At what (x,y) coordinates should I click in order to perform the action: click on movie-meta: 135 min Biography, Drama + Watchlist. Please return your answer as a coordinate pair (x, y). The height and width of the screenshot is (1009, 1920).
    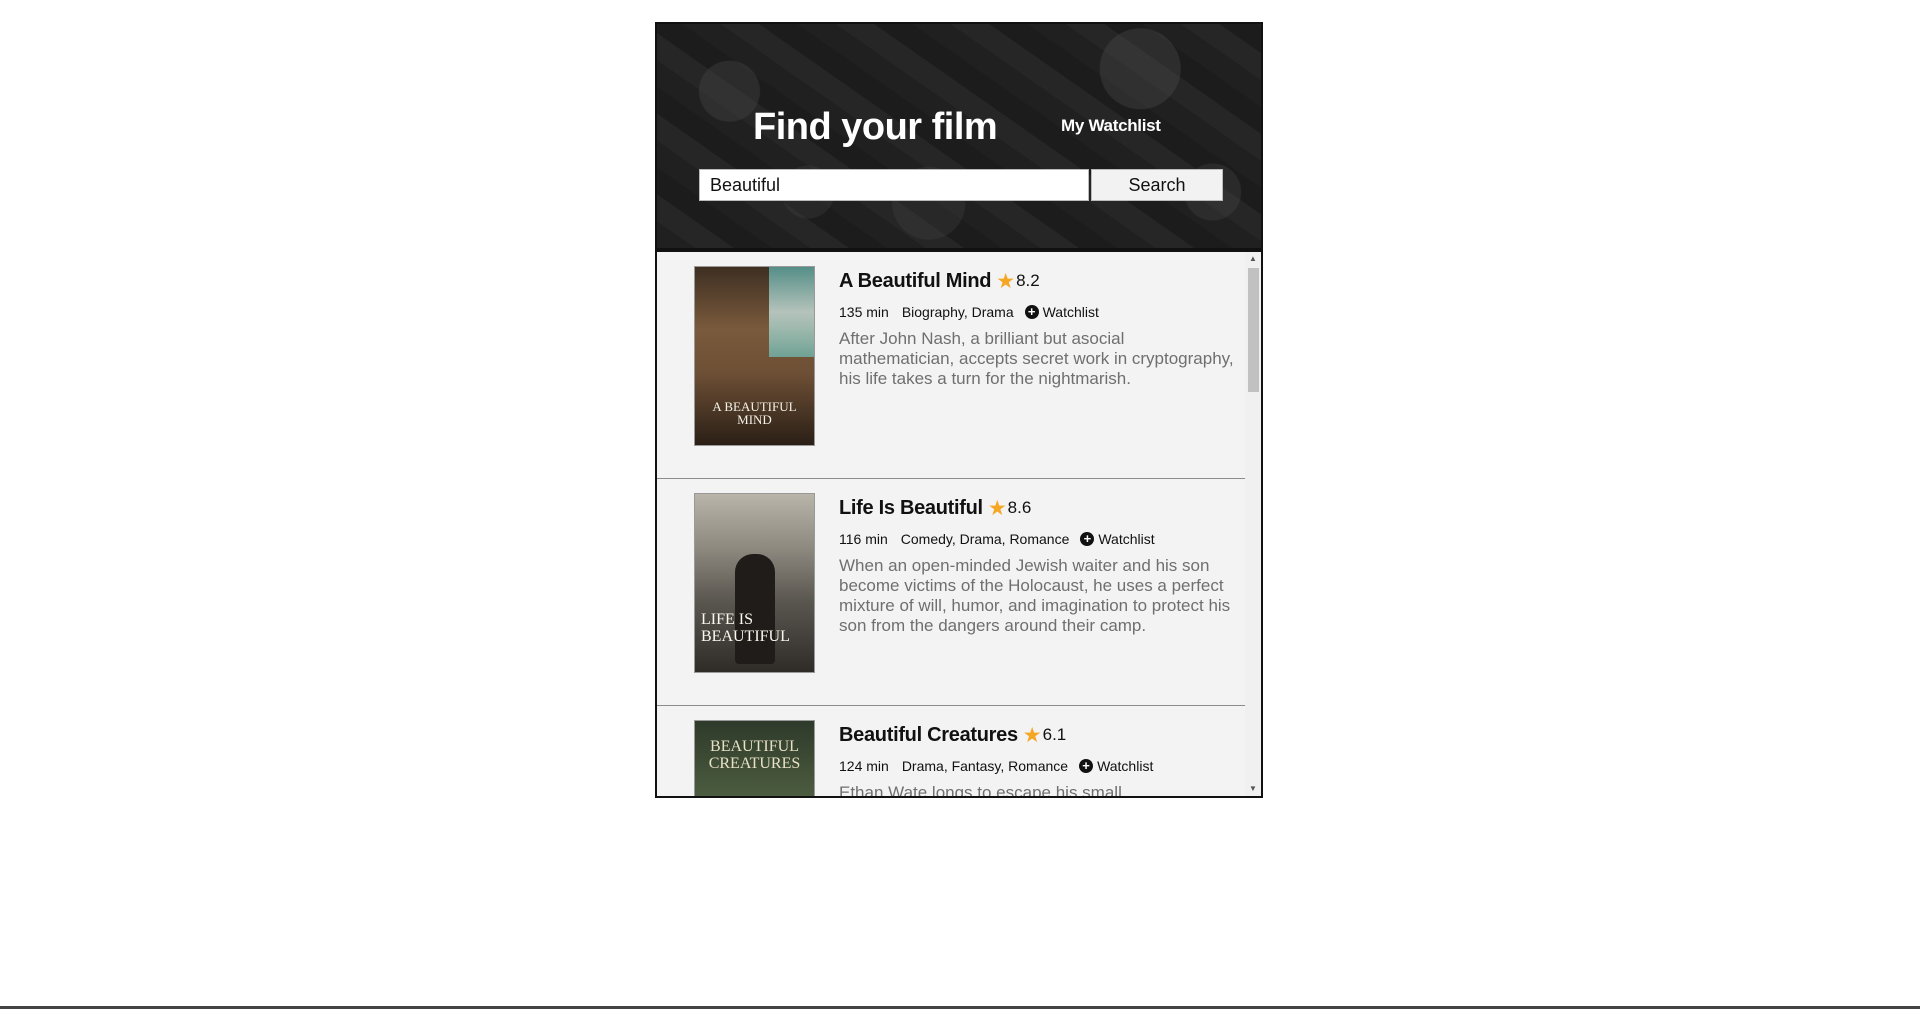
    Looking at the image, I should click on (1036, 312).